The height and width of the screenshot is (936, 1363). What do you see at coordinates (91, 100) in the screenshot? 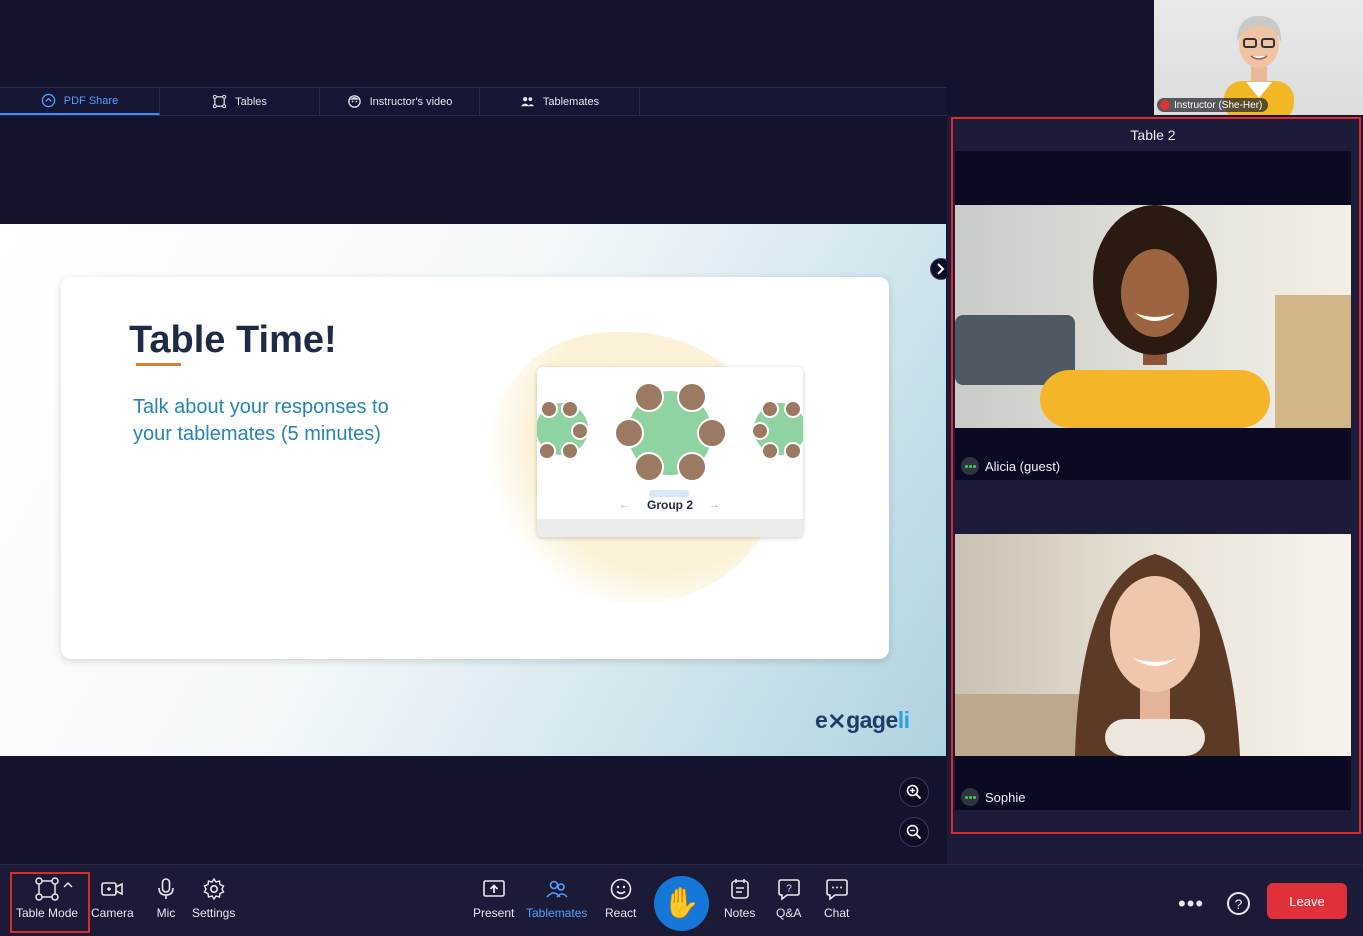
I see `tab-label: PDF Share` at bounding box center [91, 100].